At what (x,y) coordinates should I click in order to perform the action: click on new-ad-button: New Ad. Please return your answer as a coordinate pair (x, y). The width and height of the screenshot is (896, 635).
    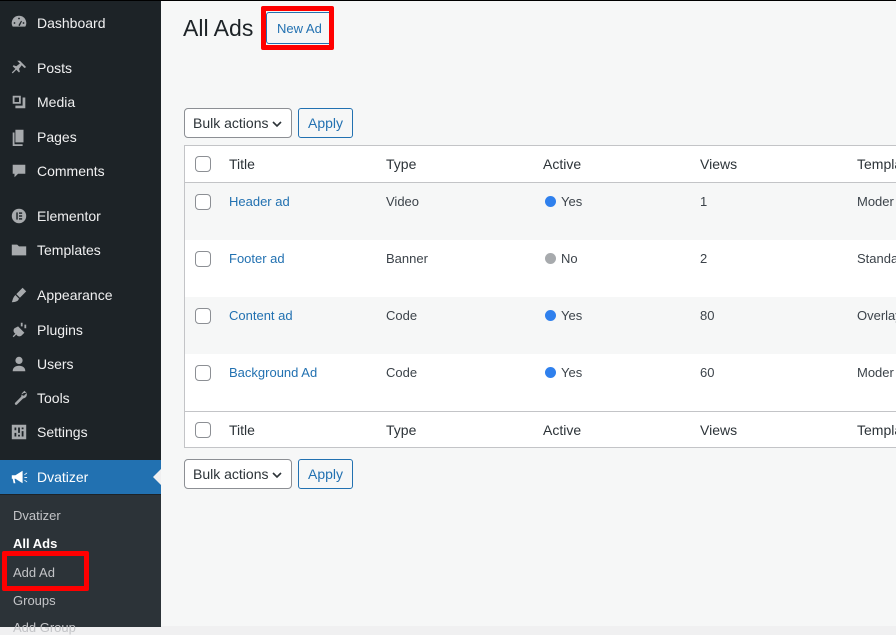
    Looking at the image, I should click on (299, 28).